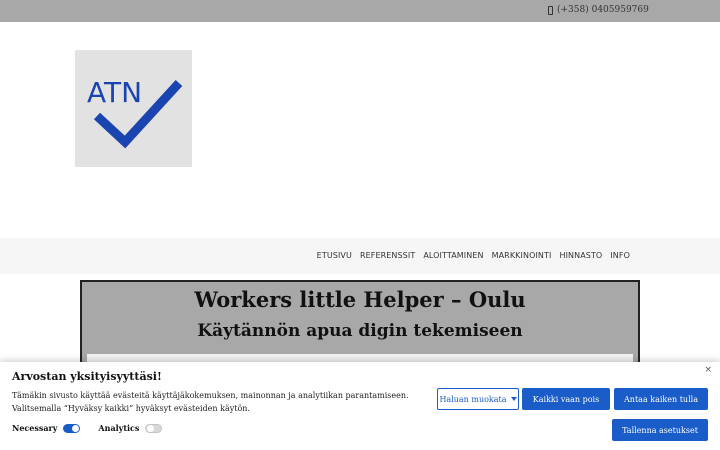 This screenshot has width=720, height=450. What do you see at coordinates (87, 376) in the screenshot?
I see `cookie-title: Arvostan yksityisyyttäsi!` at bounding box center [87, 376].